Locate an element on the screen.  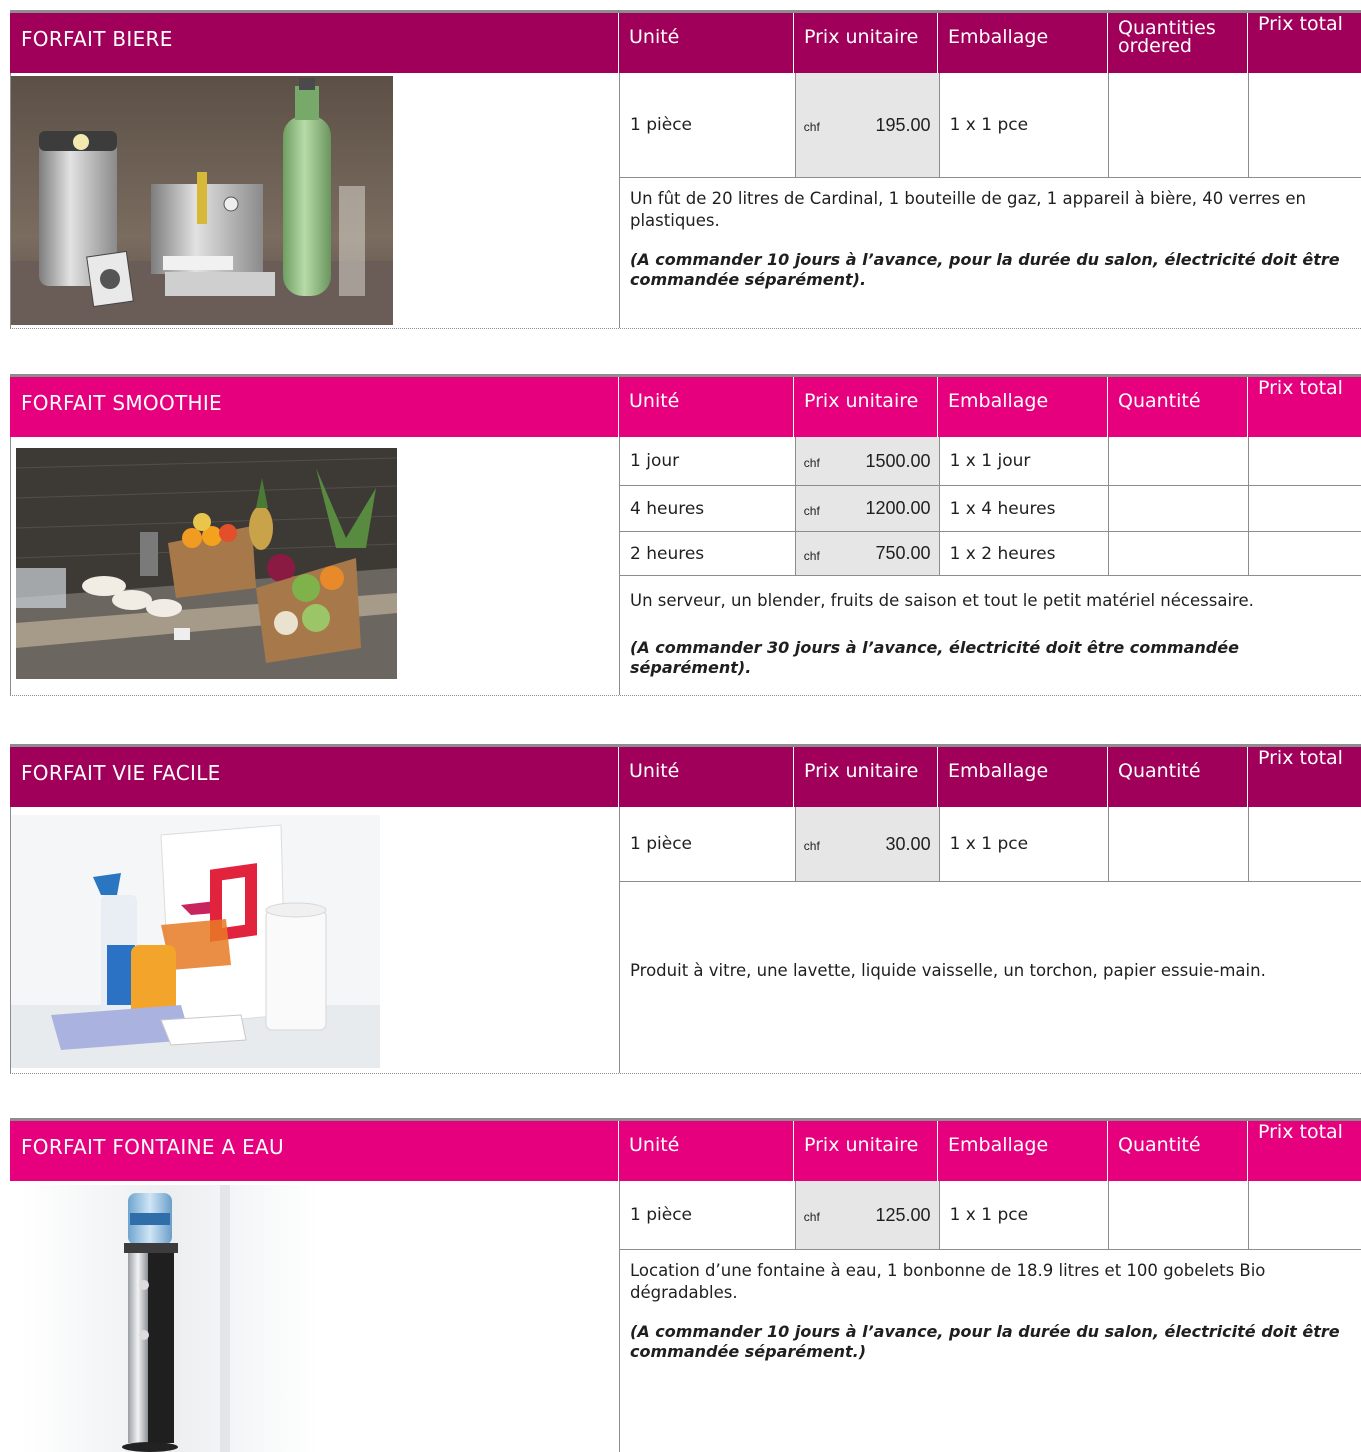
section-title: FORFAIT FONTAINE A EAU is located at coordinates (152, 1147).